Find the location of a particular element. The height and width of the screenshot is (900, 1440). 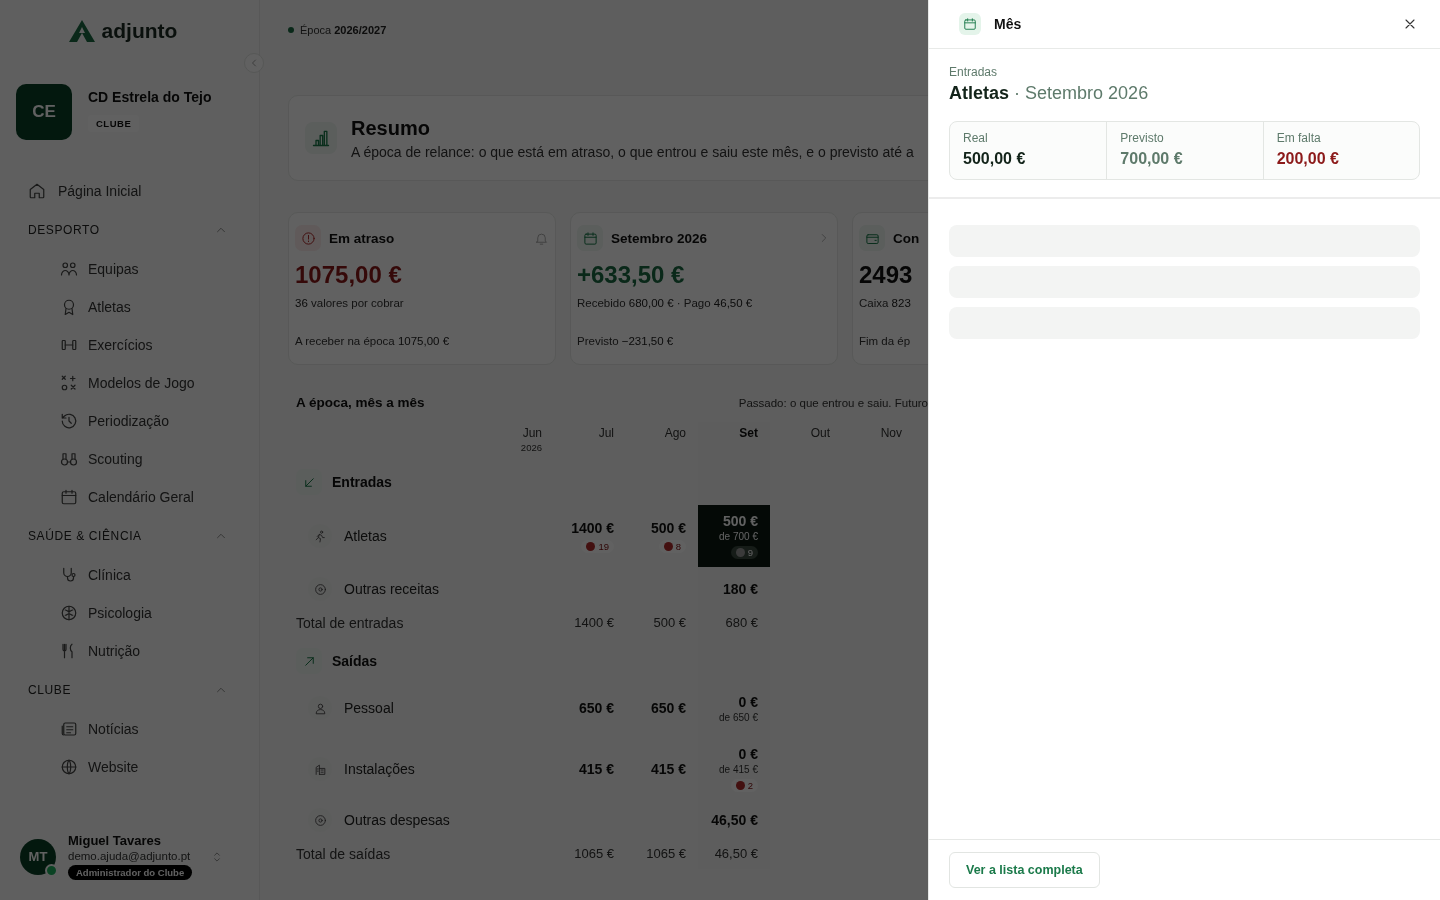

nav-item: Scouting is located at coordinates (140, 459).